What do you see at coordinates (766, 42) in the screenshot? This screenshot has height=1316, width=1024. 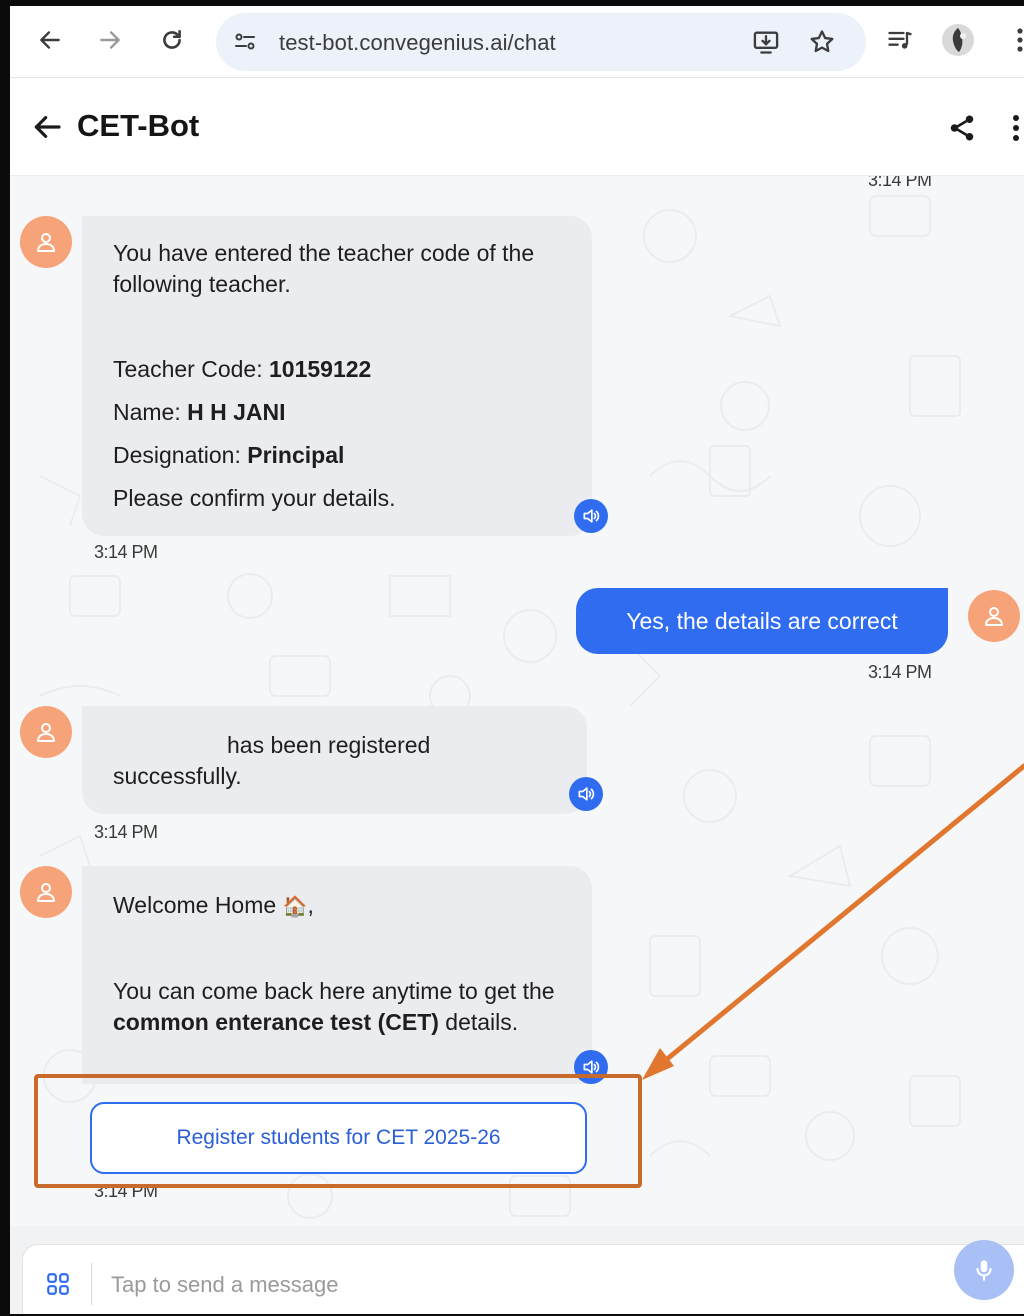 I see `install-icon` at bounding box center [766, 42].